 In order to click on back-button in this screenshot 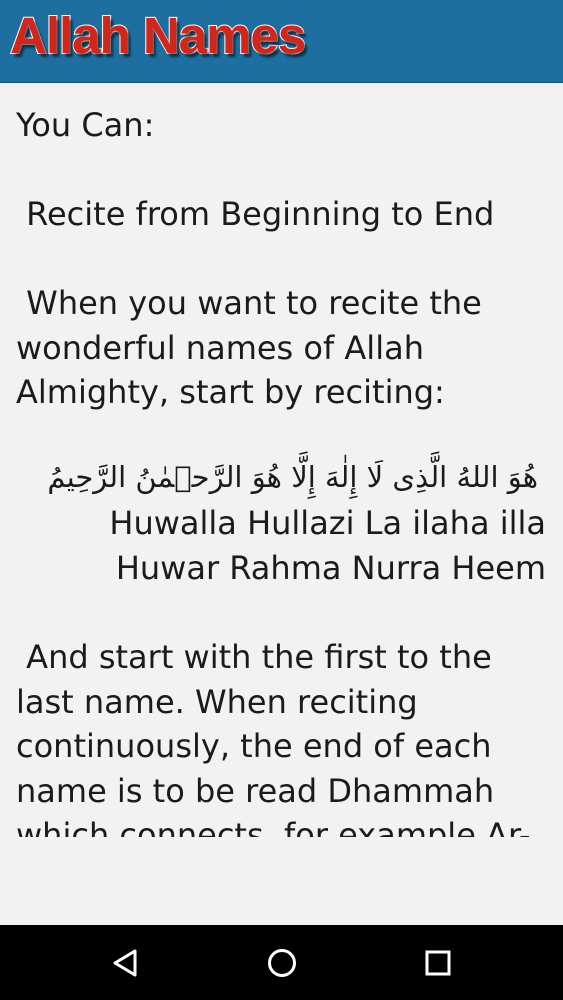, I will do `click(125, 962)`.